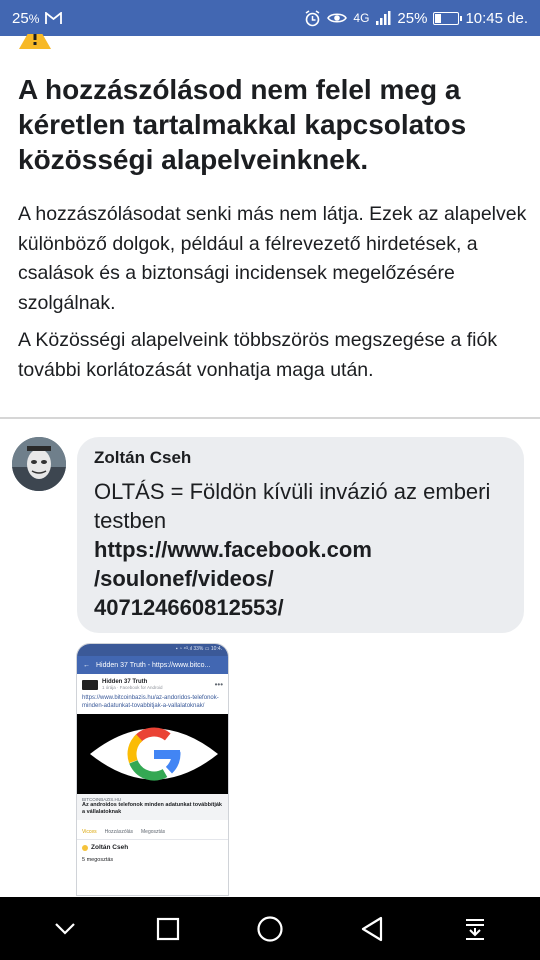  Describe the element at coordinates (496, 18) in the screenshot. I see `clock: 10:45 de.` at that location.